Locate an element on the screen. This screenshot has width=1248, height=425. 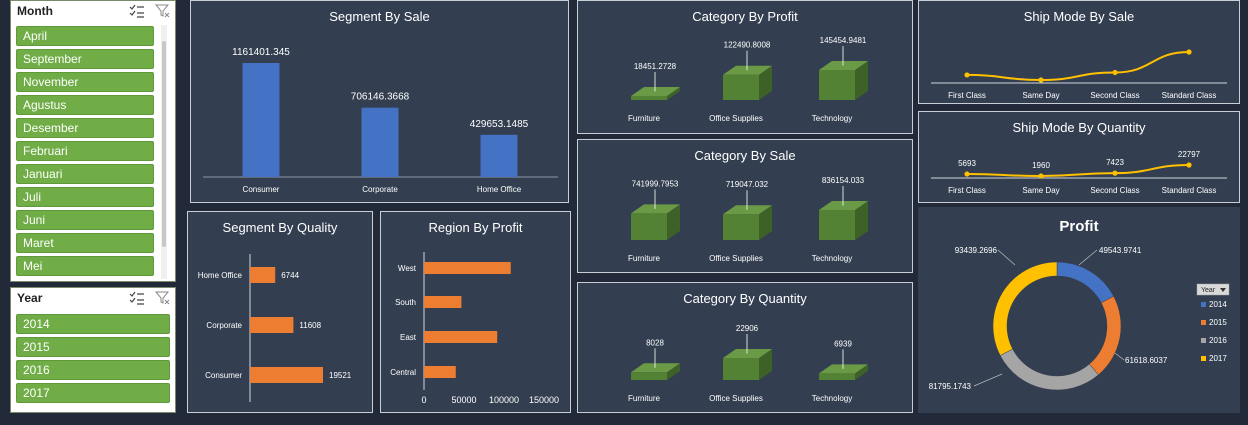
legend-title: Year is located at coordinates (1208, 290).